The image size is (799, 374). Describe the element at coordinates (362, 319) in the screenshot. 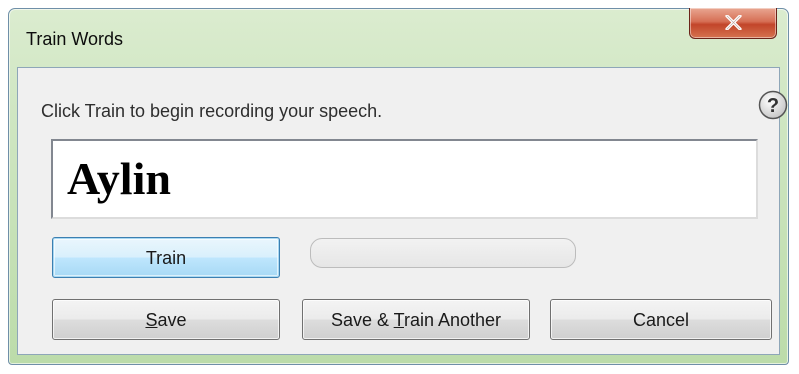

I see `save-train-label-prefix: Save &` at that location.